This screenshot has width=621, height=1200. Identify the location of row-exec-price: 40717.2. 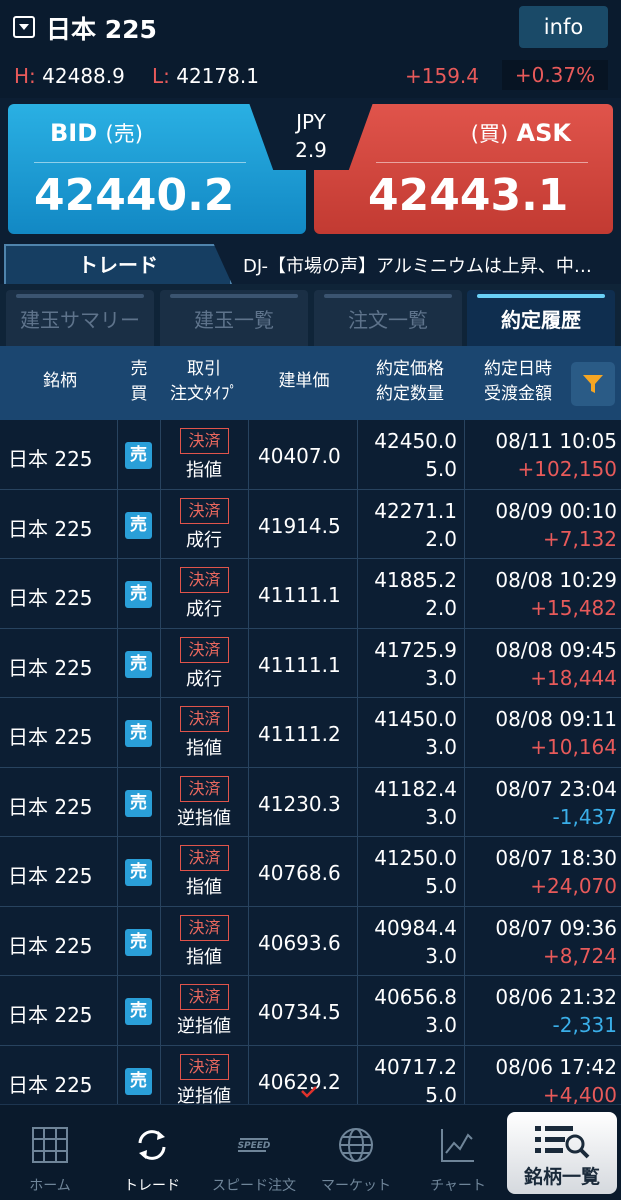
(415, 1066).